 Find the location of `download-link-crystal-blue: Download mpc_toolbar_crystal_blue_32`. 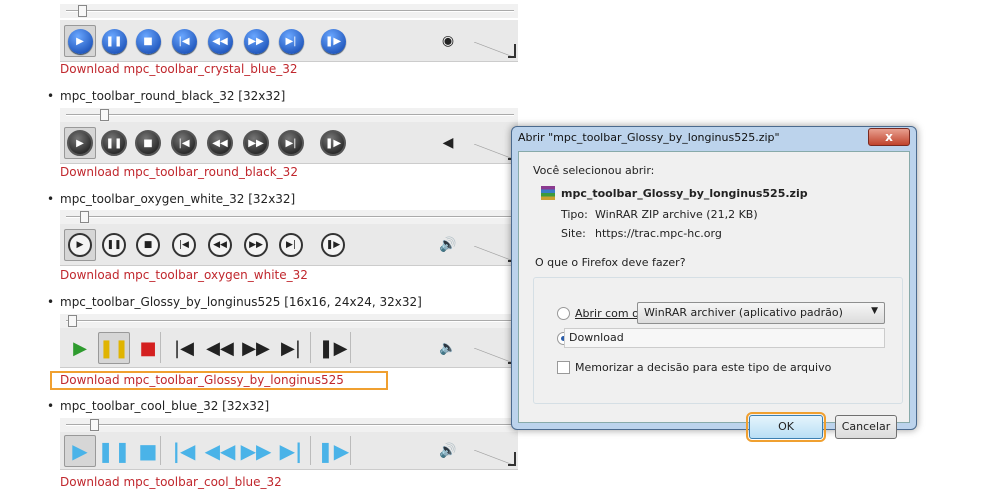

download-link-crystal-blue: Download mpc_toolbar_crystal_blue_32 is located at coordinates (178, 69).